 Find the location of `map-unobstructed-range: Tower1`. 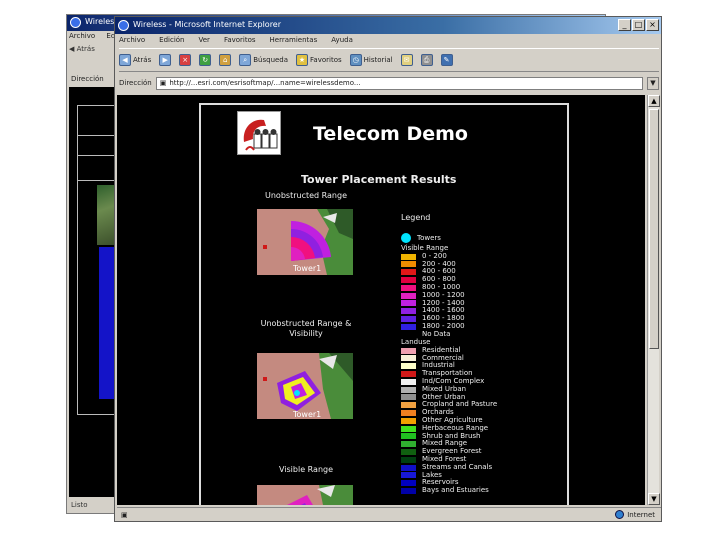

map-unobstructed-range: Tower1 is located at coordinates (305, 242).